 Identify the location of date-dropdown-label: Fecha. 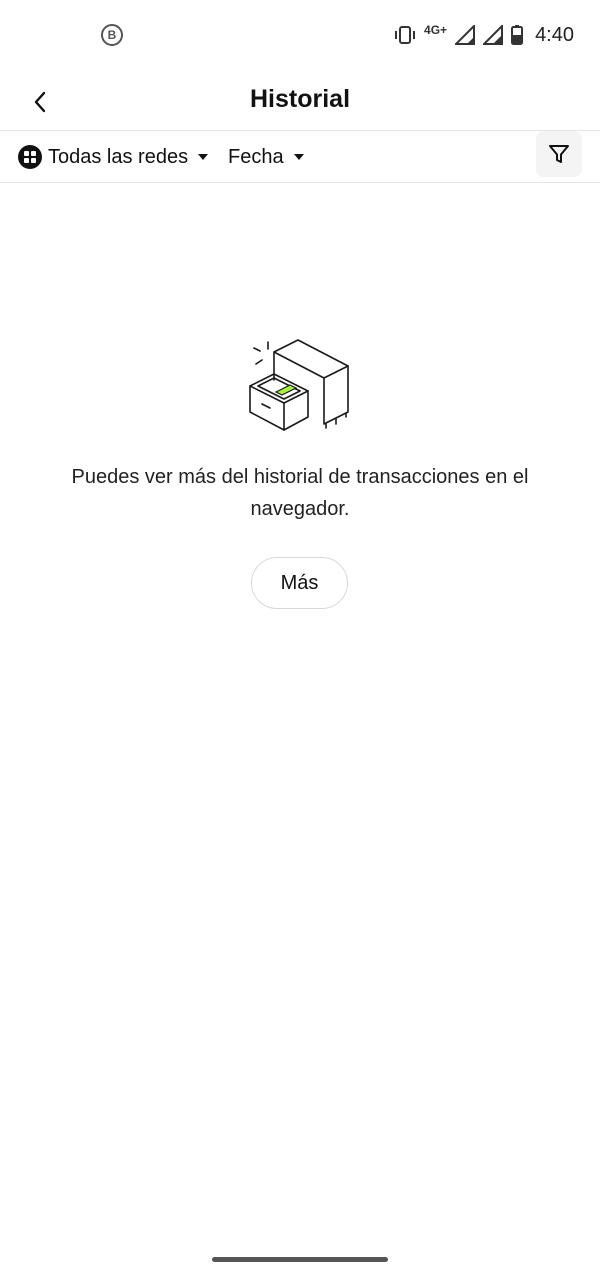
(256, 156).